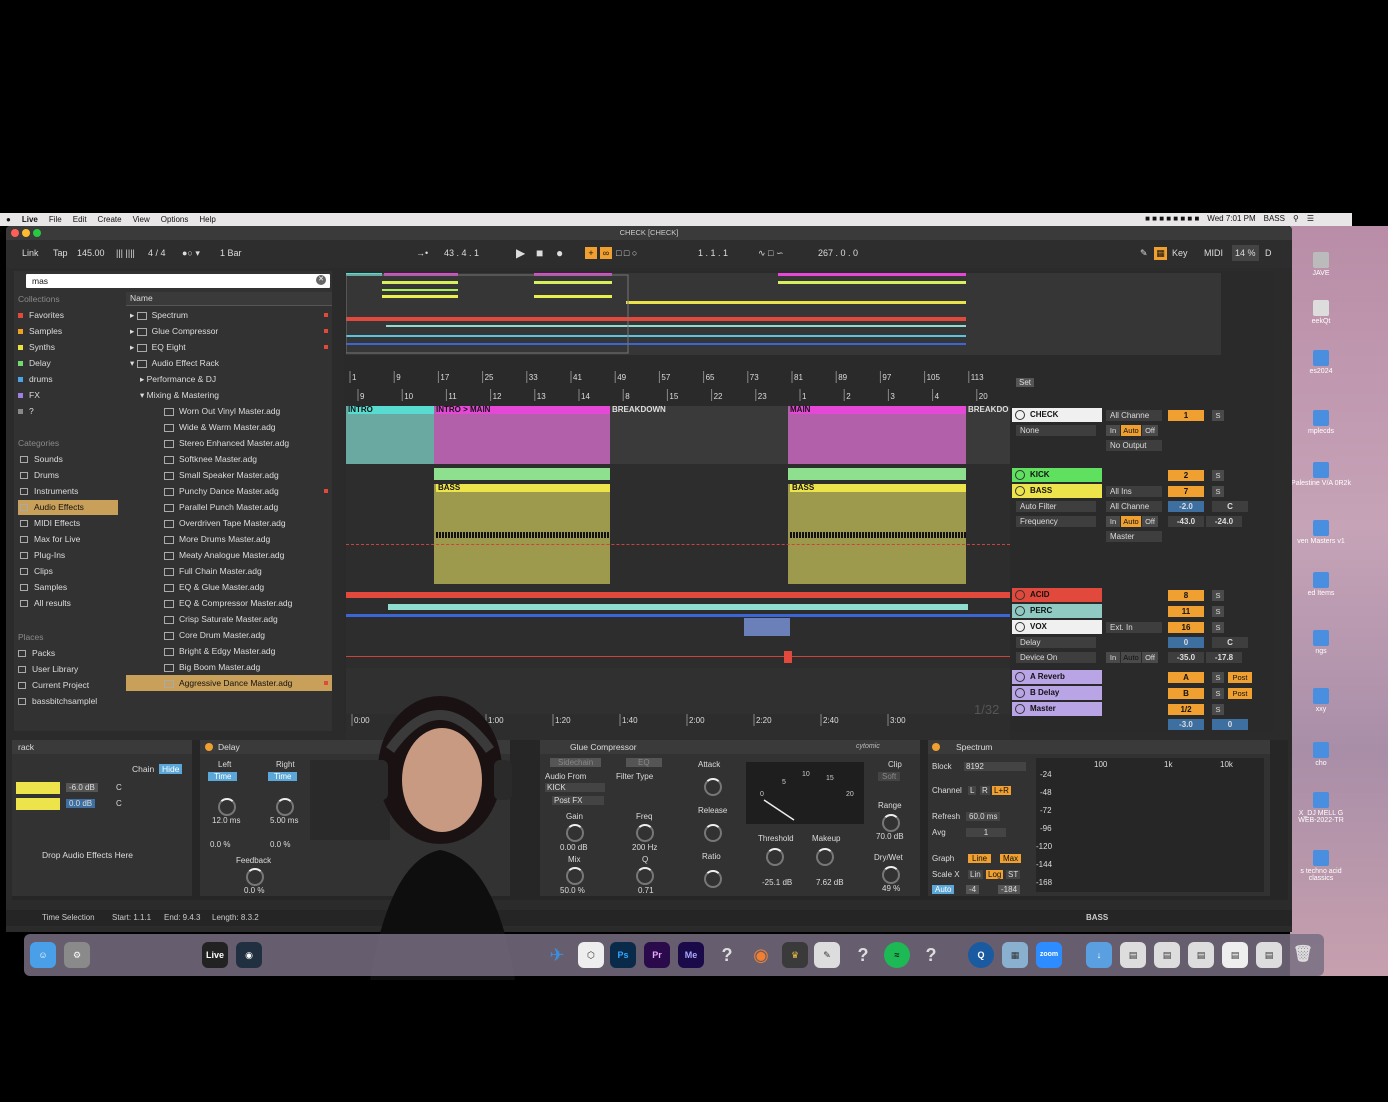 The height and width of the screenshot is (1102, 1388). I want to click on track-header-a-reverb: A Reverb, so click(1057, 677).